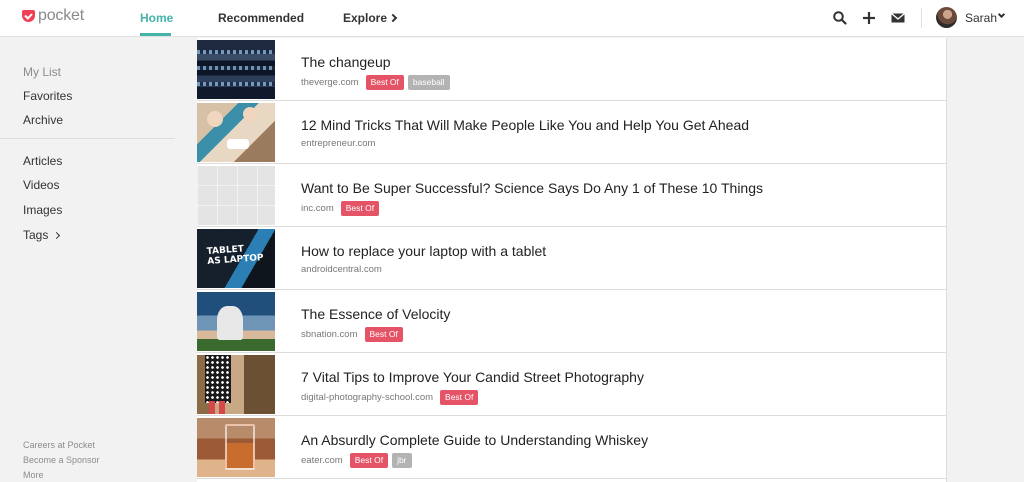 The height and width of the screenshot is (482, 1024). What do you see at coordinates (365, 18) in the screenshot?
I see `tab-explore-label: Explore` at bounding box center [365, 18].